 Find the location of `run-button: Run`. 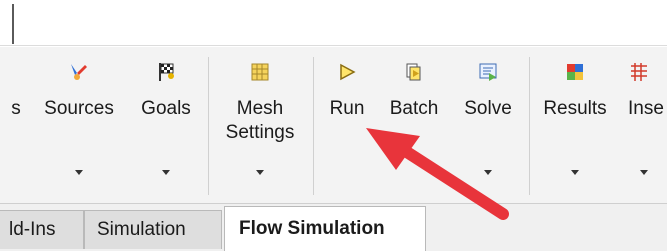

run-button: Run is located at coordinates (347, 128).